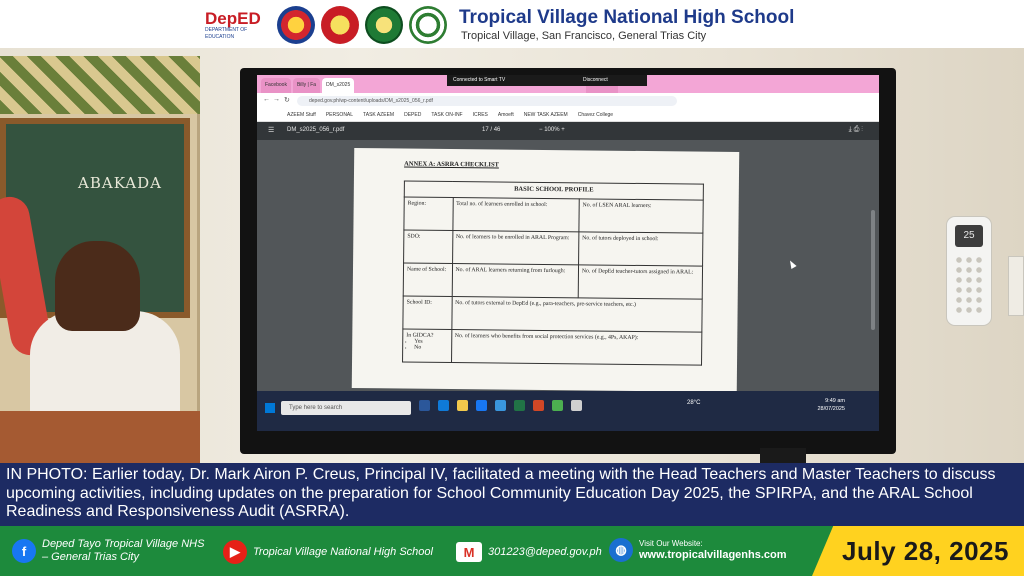  What do you see at coordinates (480, 115) in the screenshot?
I see `bookmark: ICRES` at bounding box center [480, 115].